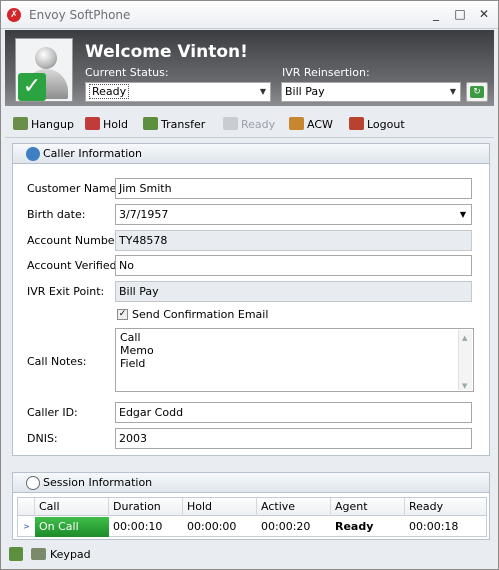 The height and width of the screenshot is (570, 499). Describe the element at coordinates (80, 15) in the screenshot. I see `window-title: Envoy SoftPhone` at that location.